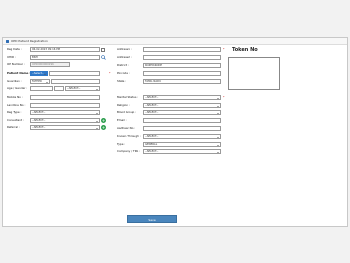 Image resolution: width=350 pixels, height=263 pixels. Describe the element at coordinates (40, 81) in the screenshot. I see `guardian-select: FATHER` at that location.